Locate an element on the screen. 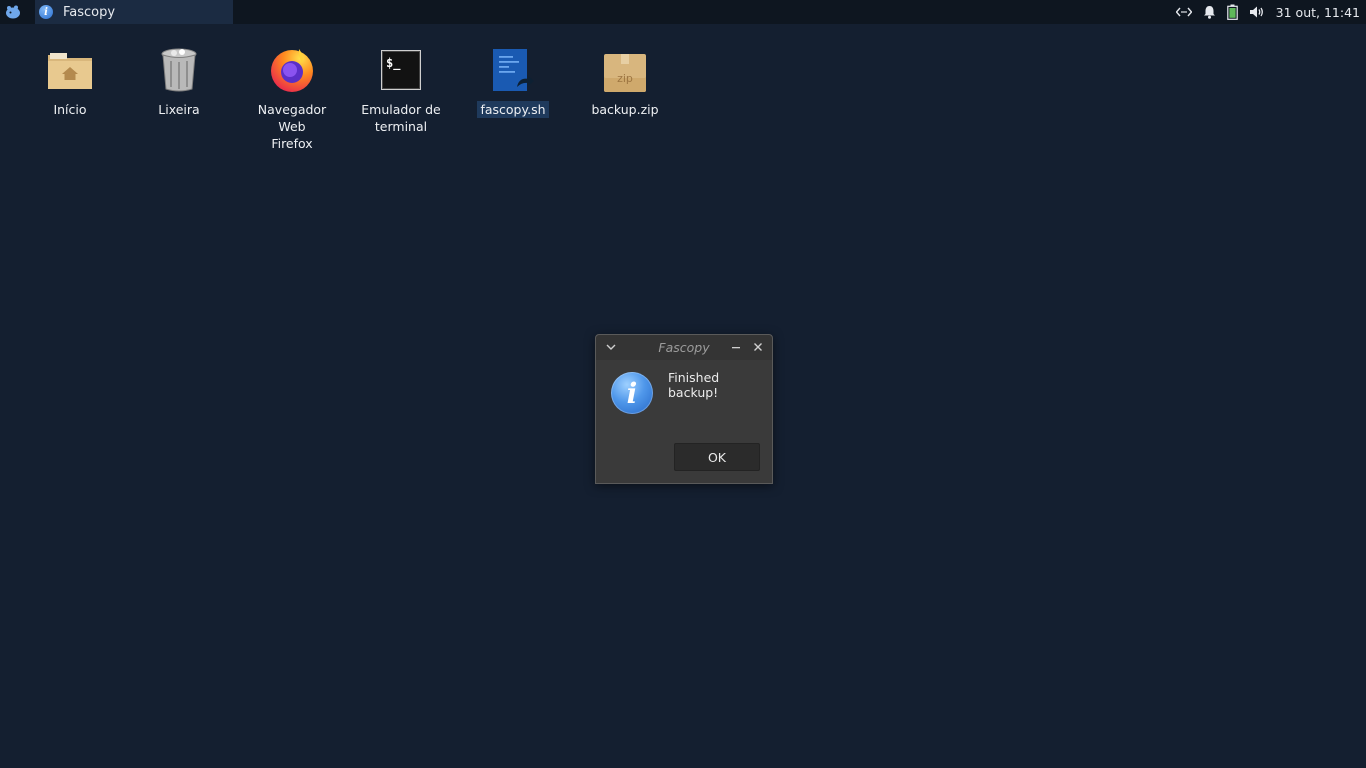 This screenshot has height=768, width=1366. dialog-title: Fascopy is located at coordinates (684, 347).